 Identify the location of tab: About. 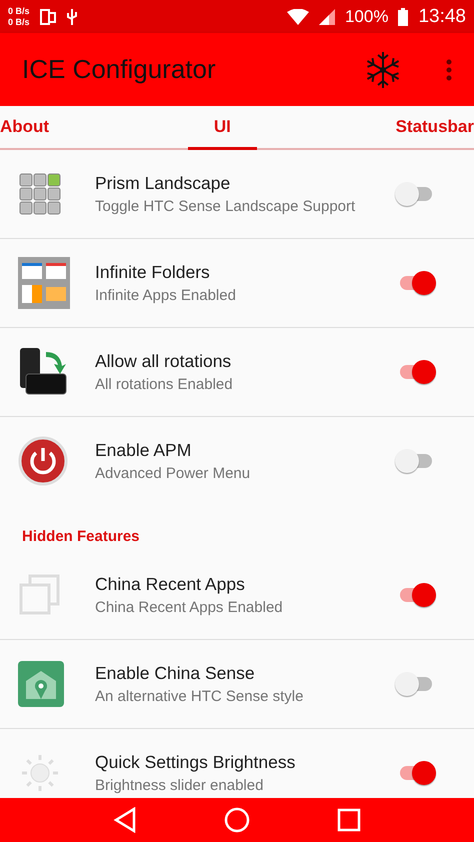
(25, 128).